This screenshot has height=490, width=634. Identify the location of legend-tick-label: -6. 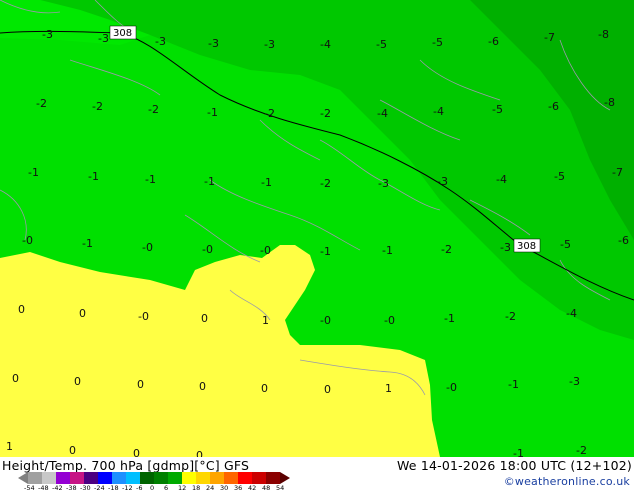
(139, 487).